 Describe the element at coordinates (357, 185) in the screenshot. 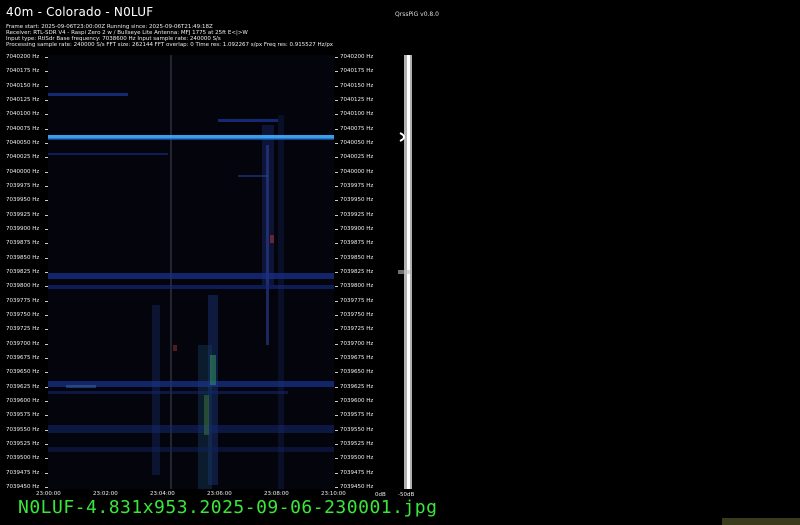

I see `freq-label-right: 7039975 Hz` at that location.